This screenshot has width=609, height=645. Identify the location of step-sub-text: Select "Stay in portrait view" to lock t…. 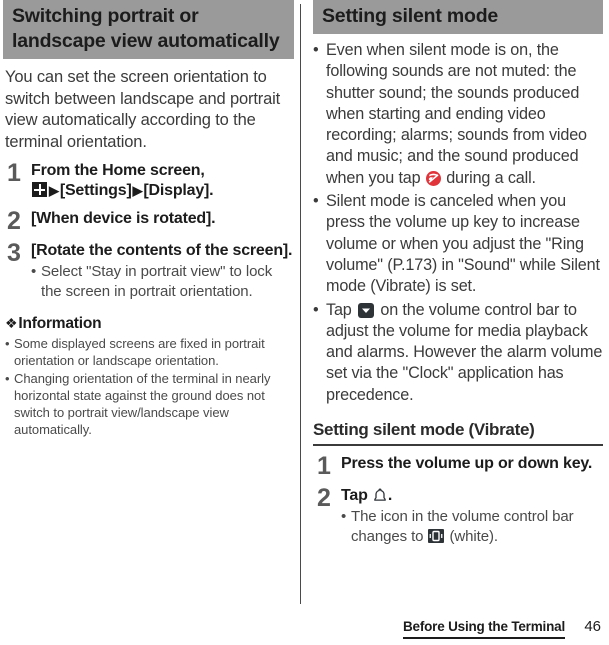
(157, 281).